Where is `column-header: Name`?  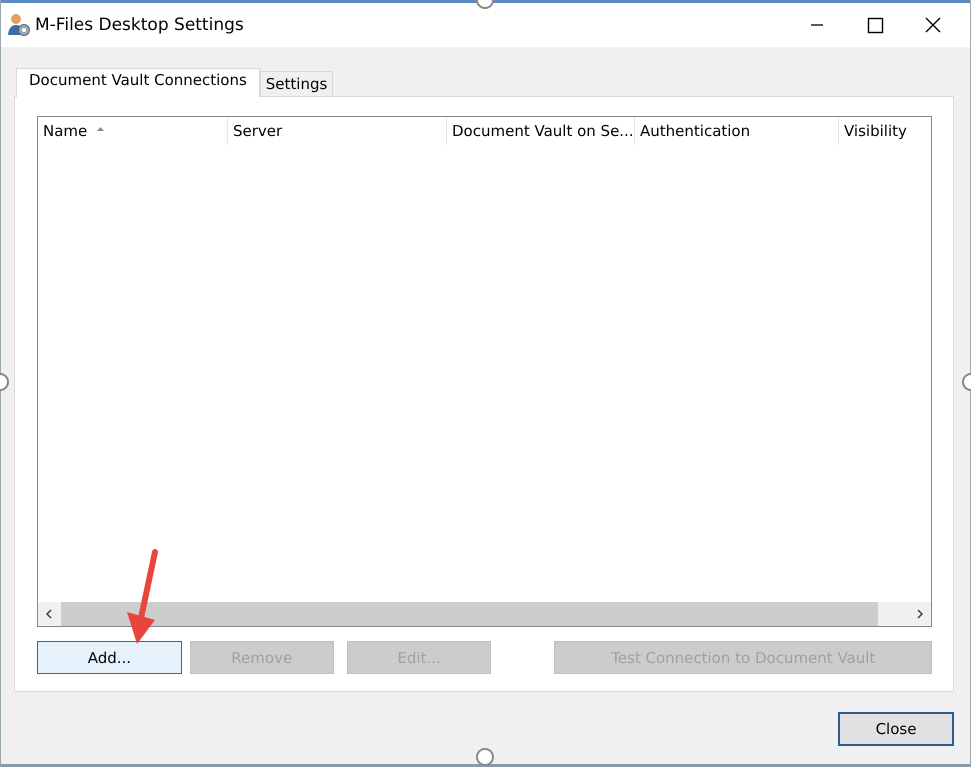 column-header: Name is located at coordinates (65, 131).